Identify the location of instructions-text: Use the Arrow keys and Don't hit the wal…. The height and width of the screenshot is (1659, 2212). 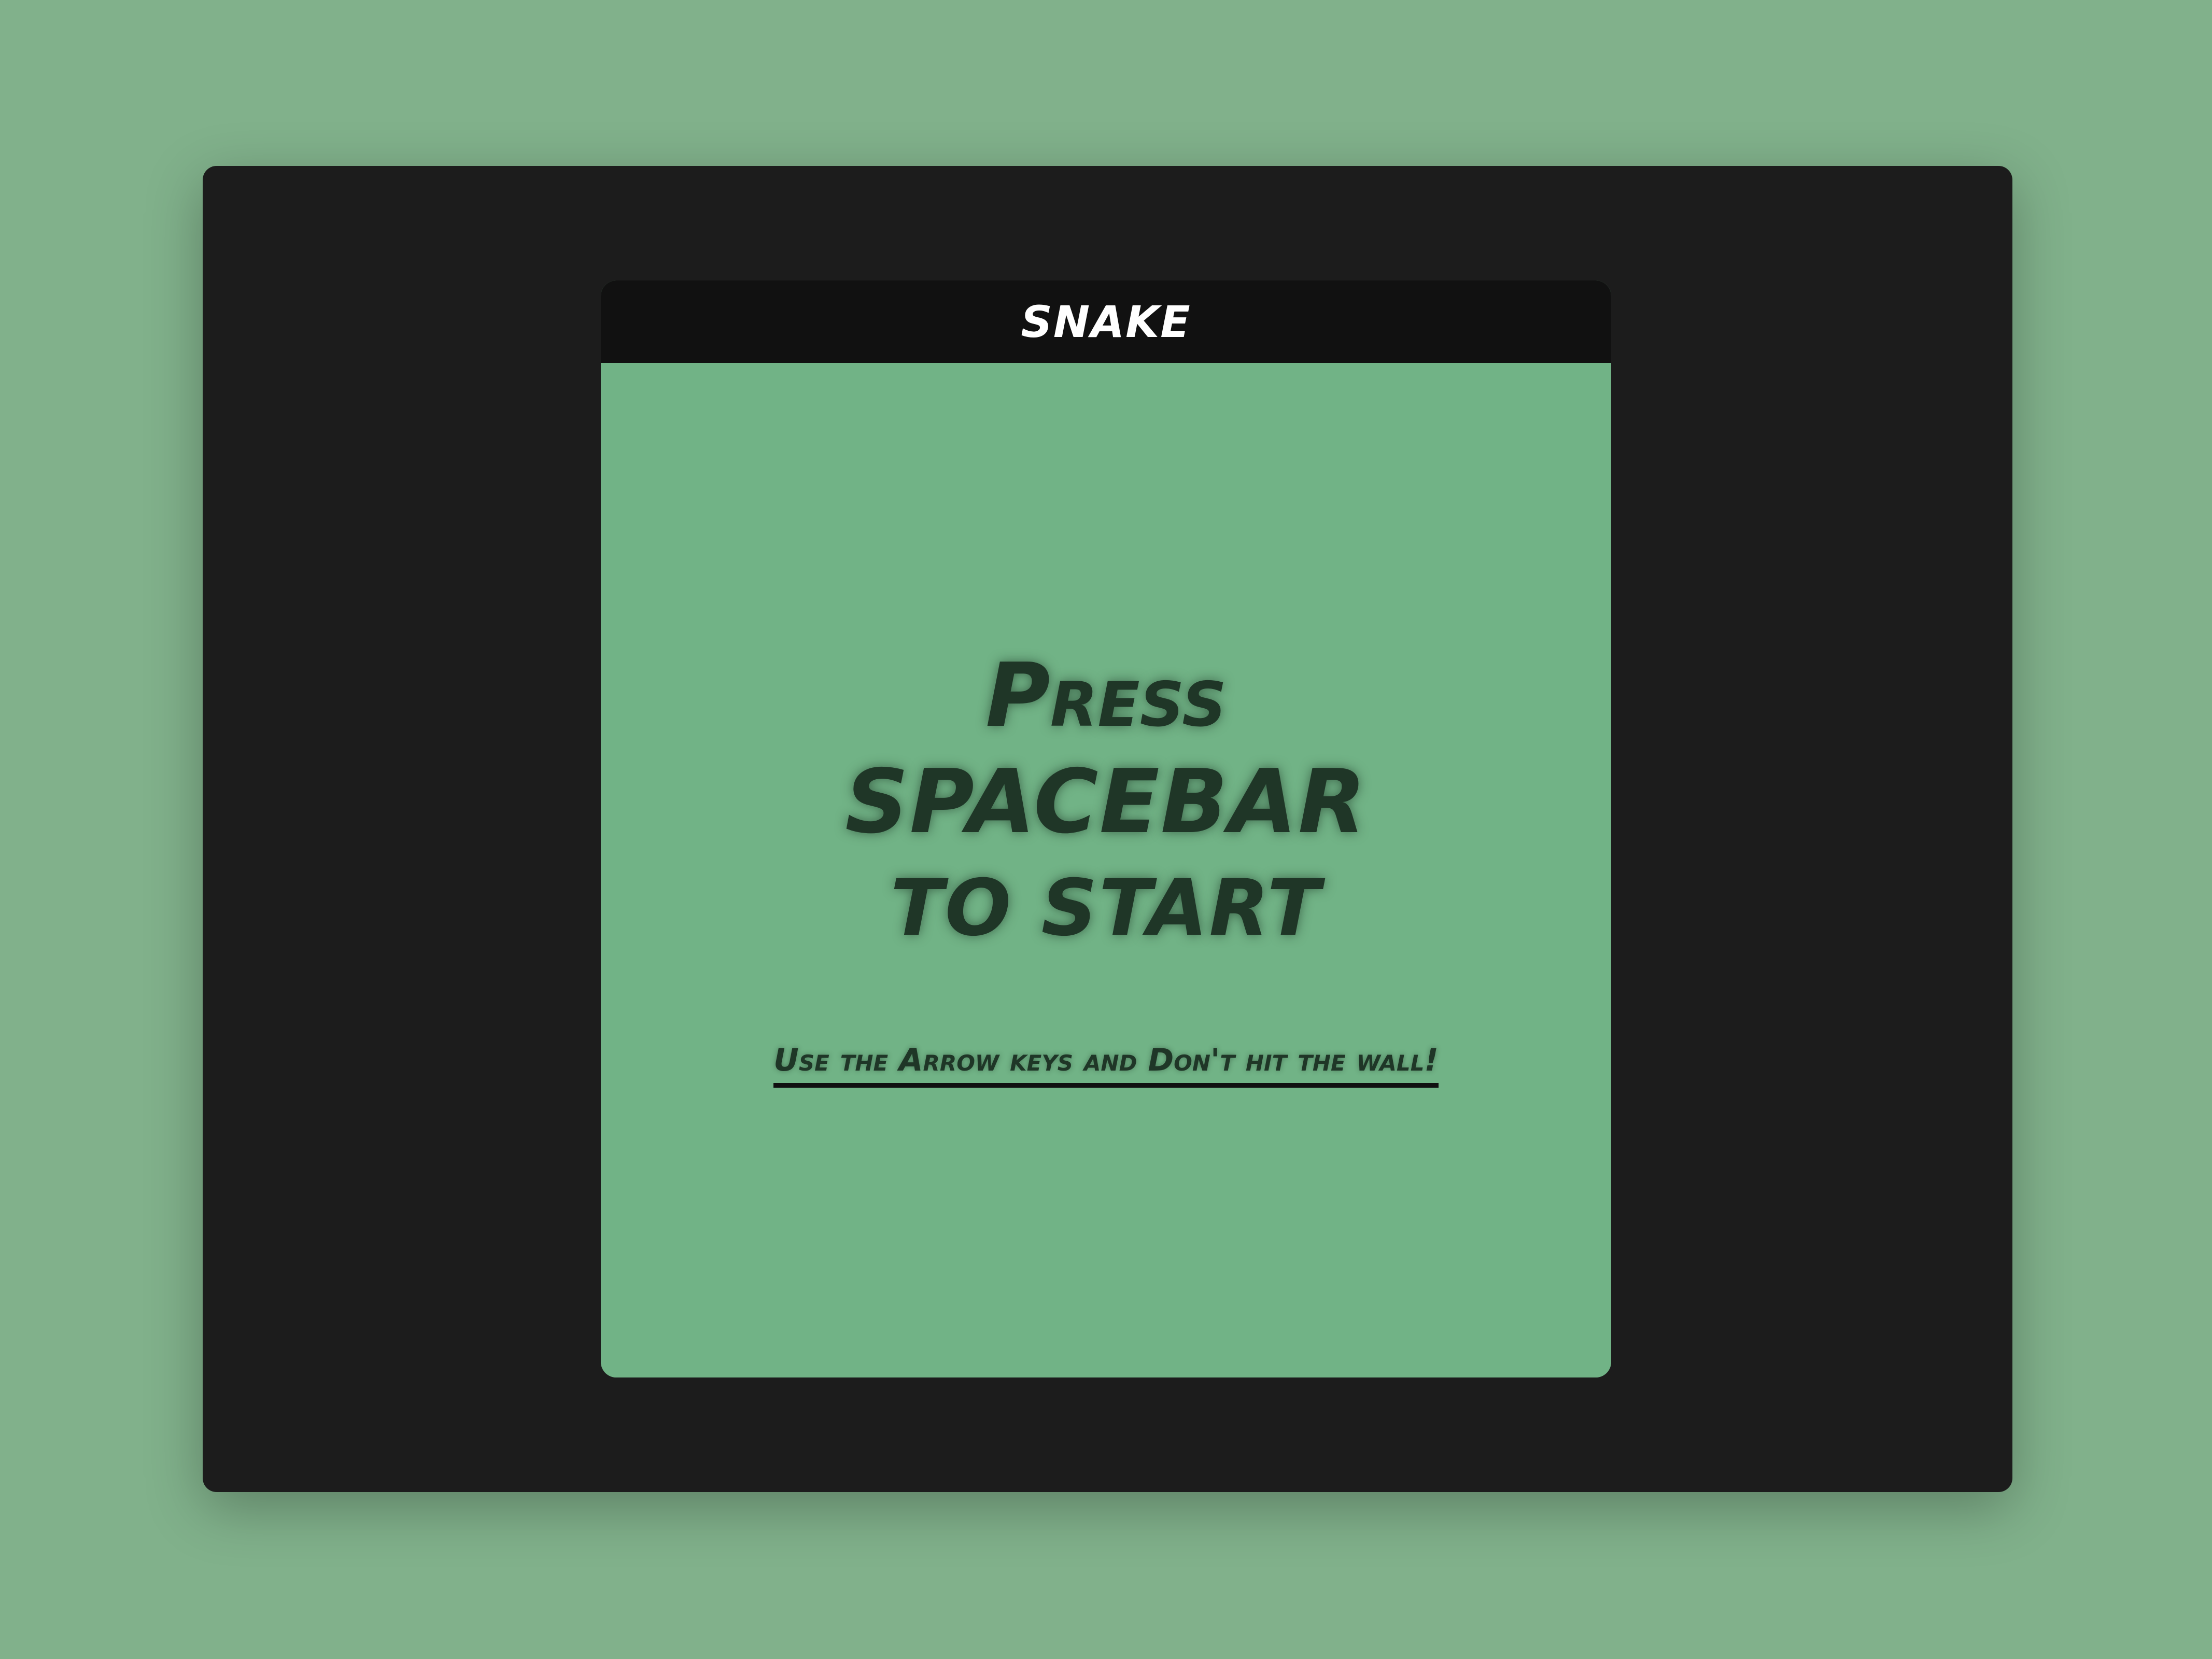
(1106, 1063).